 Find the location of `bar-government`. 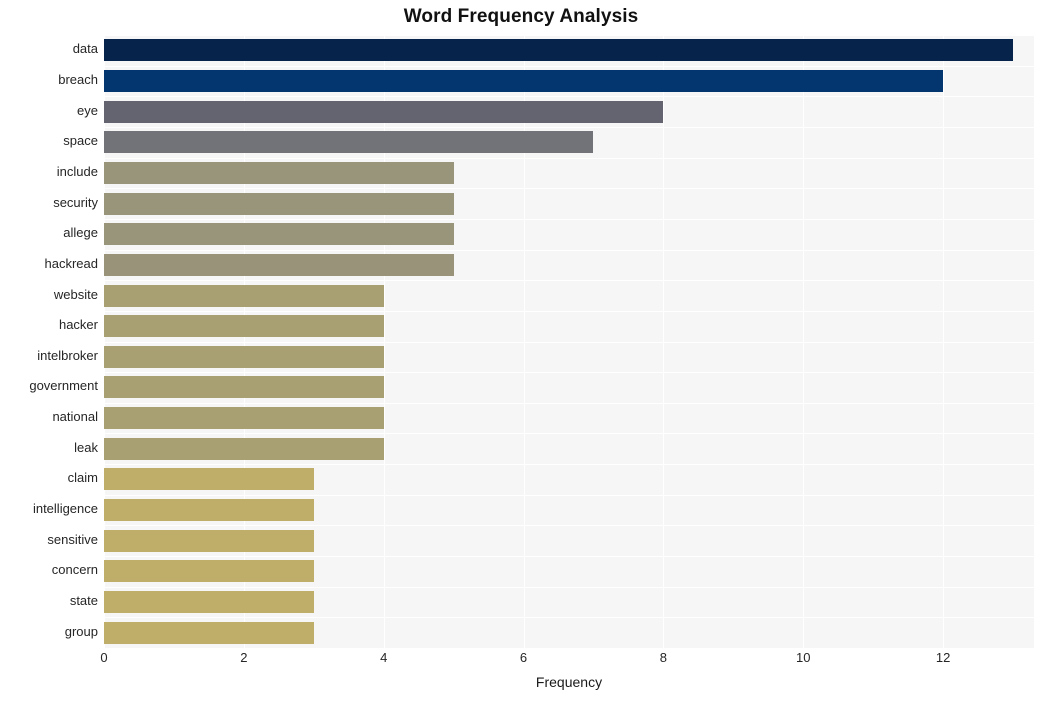

bar-government is located at coordinates (244, 387).